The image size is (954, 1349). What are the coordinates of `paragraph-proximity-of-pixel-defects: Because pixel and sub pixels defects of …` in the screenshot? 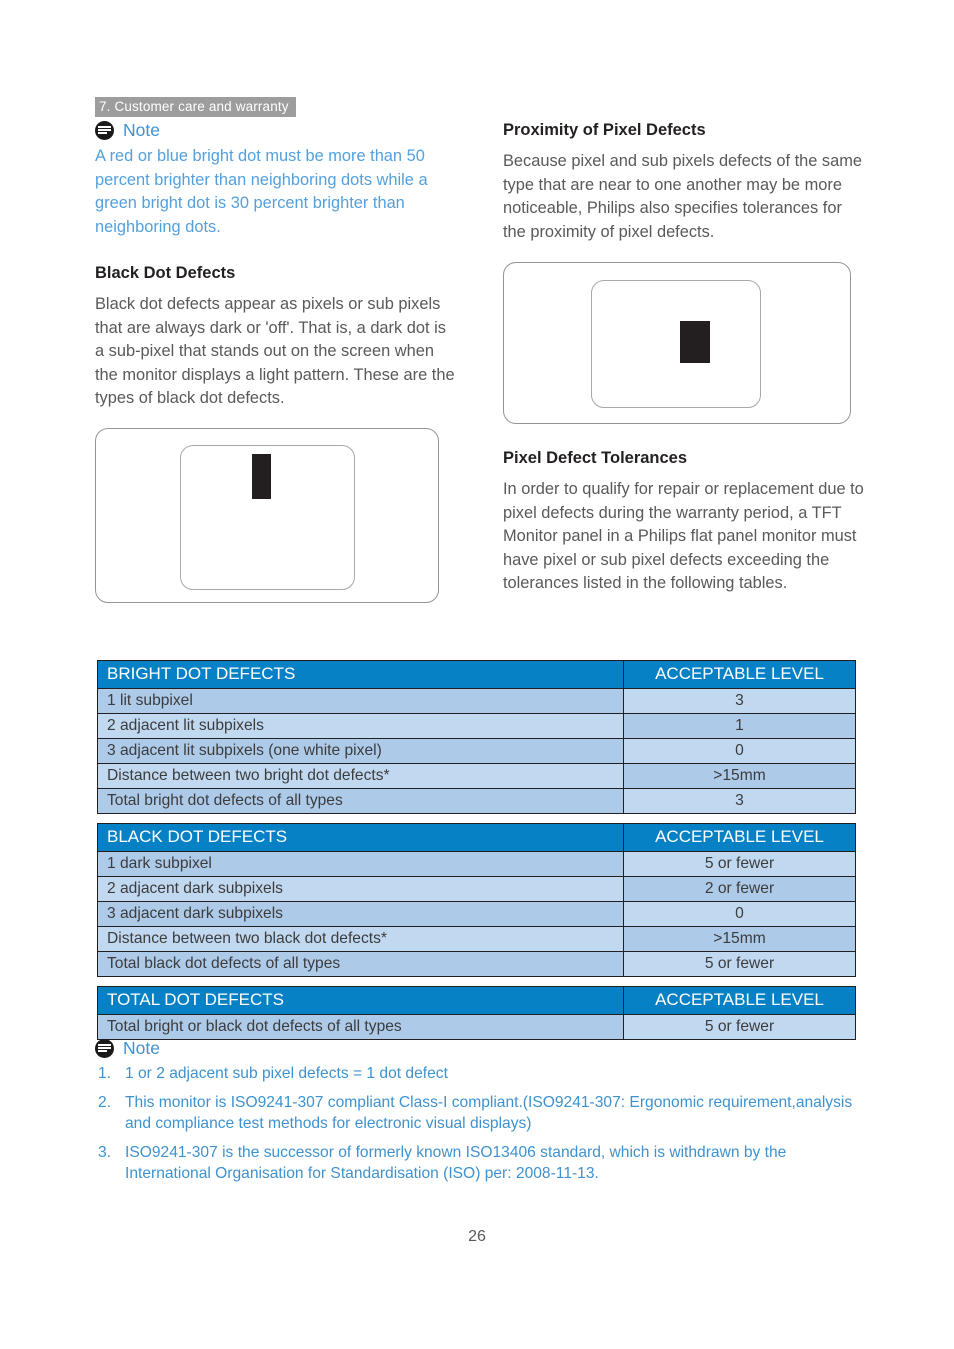 It's located at (682, 196).